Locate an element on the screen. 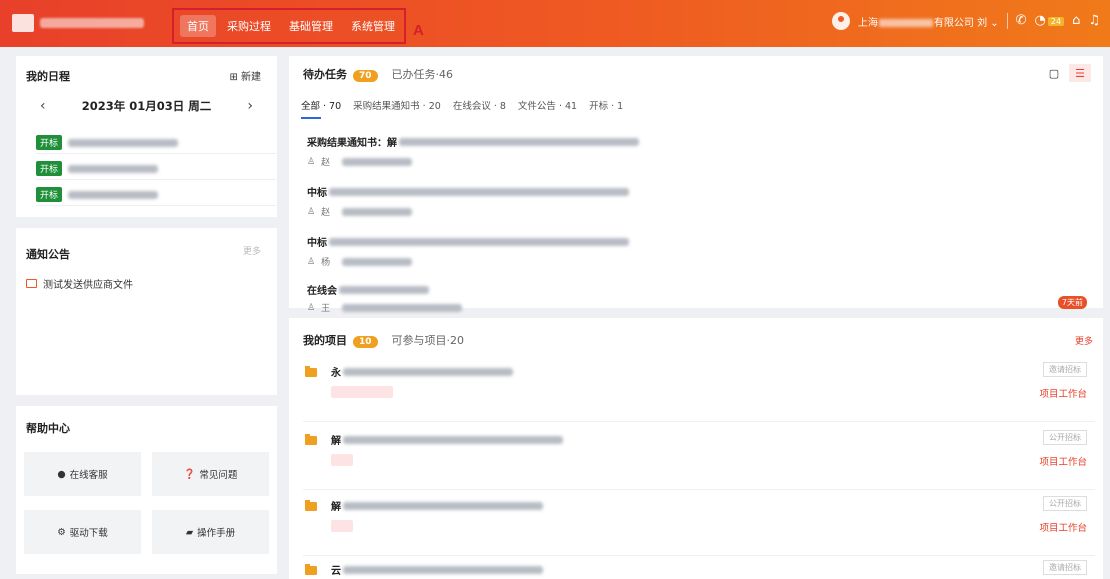 Image resolution: width=1110 pixels, height=579 pixels. driver-download-label: 驱动下载 is located at coordinates (88, 533).